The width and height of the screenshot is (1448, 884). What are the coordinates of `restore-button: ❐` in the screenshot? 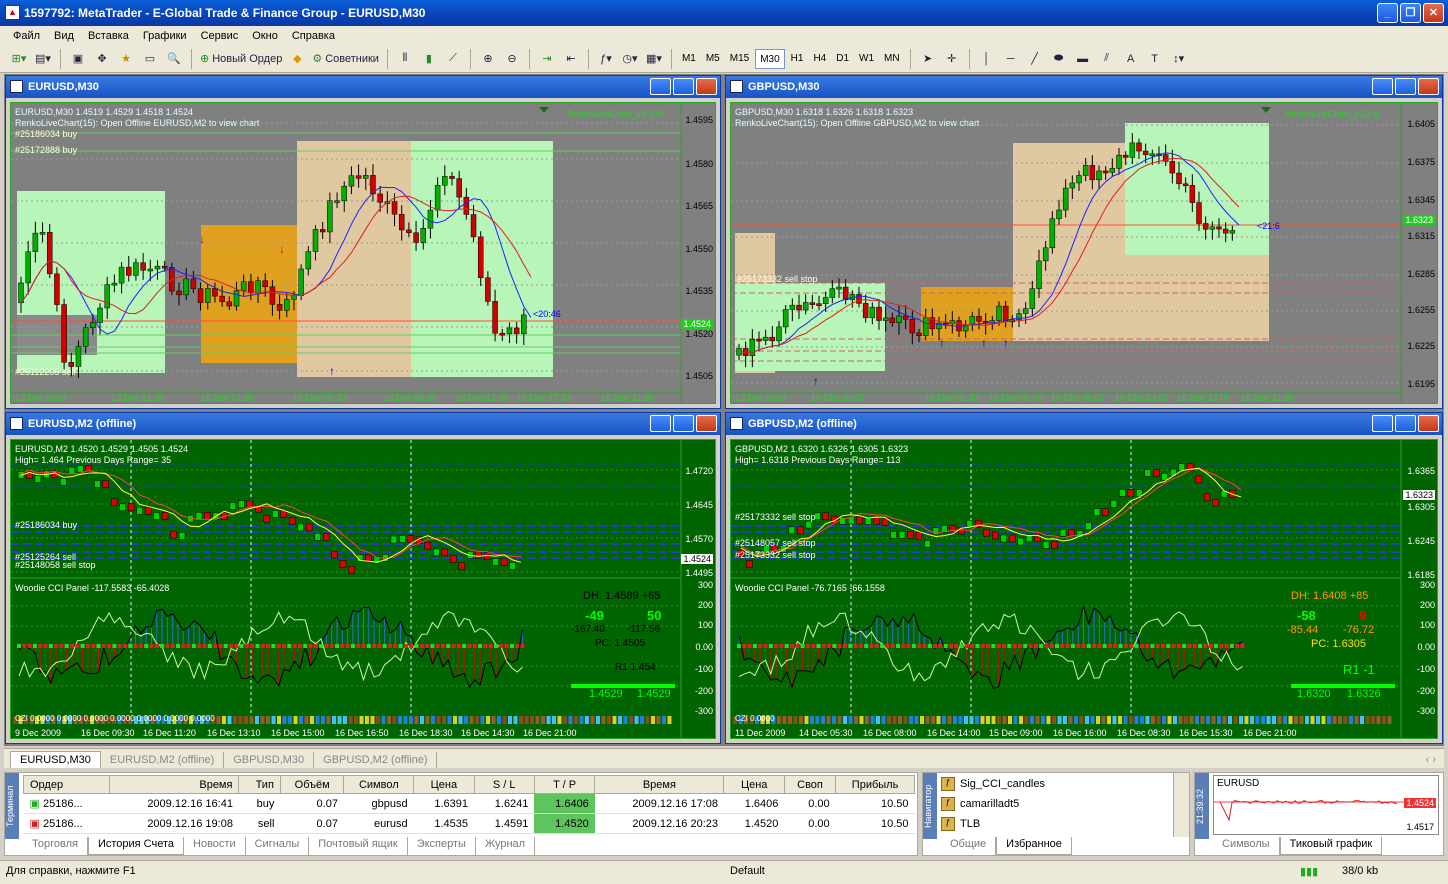 It's located at (1410, 13).